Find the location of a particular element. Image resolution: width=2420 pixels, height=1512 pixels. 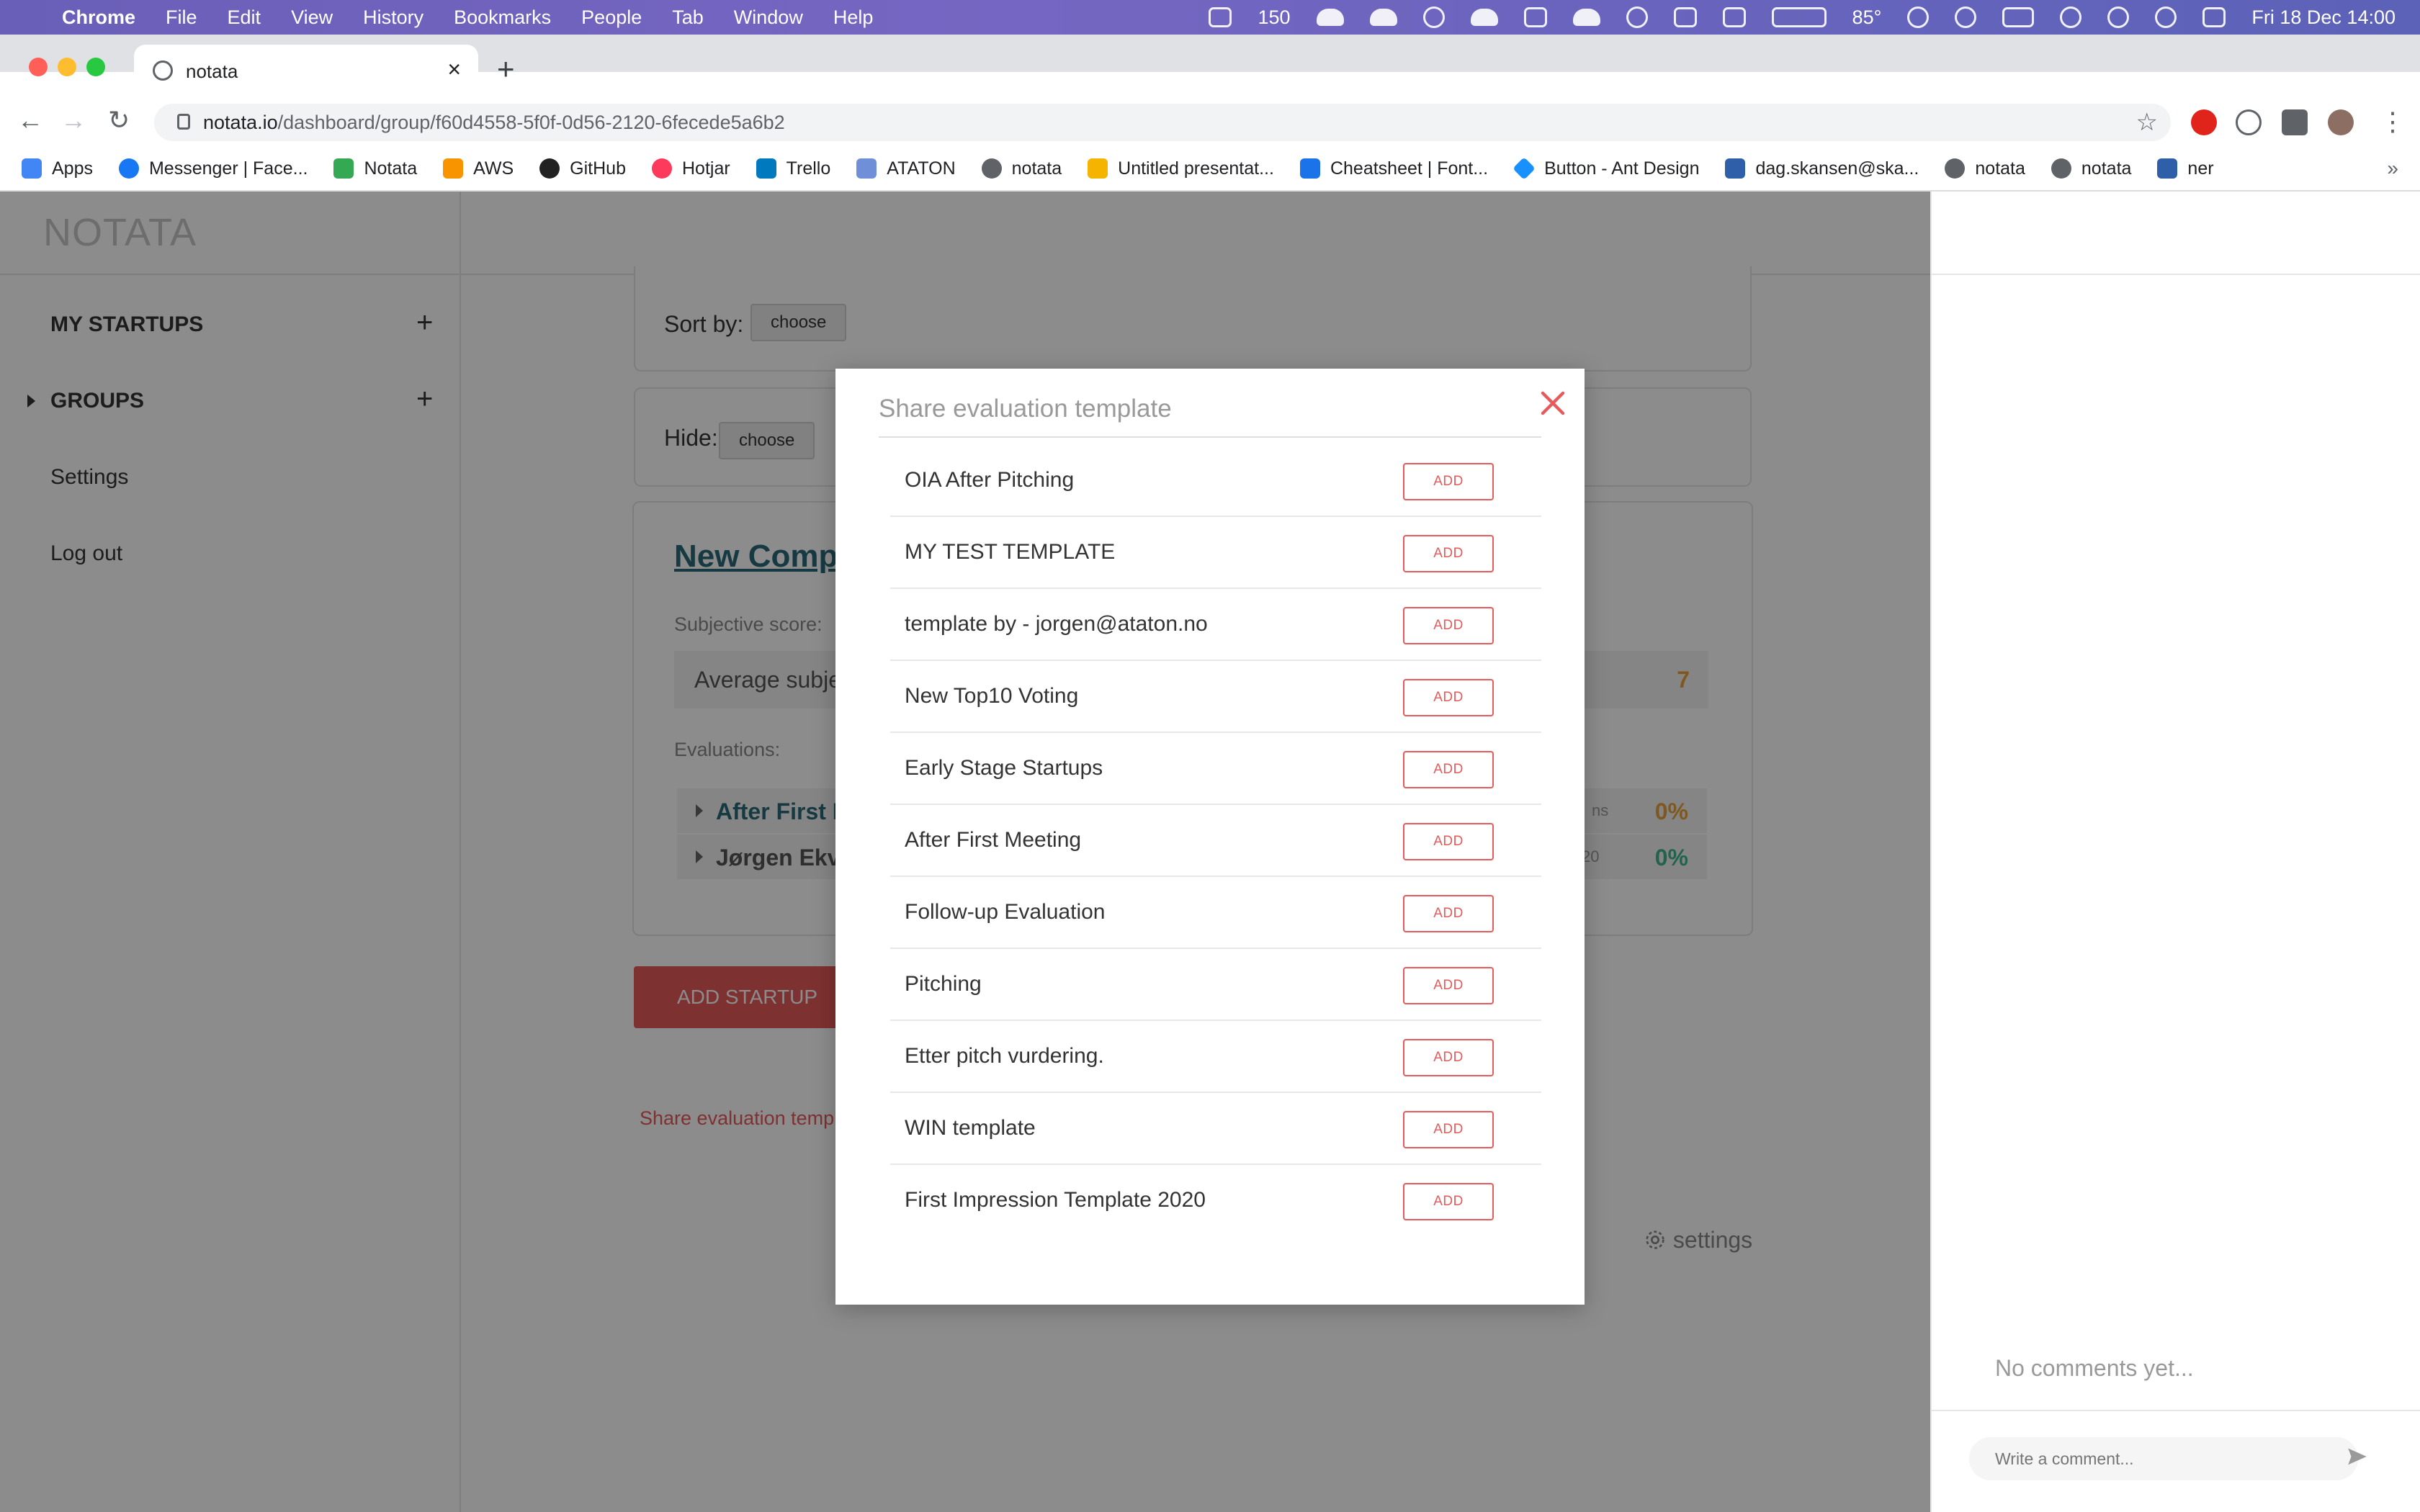

cloud-sync-icon is located at coordinates (1383, 17).